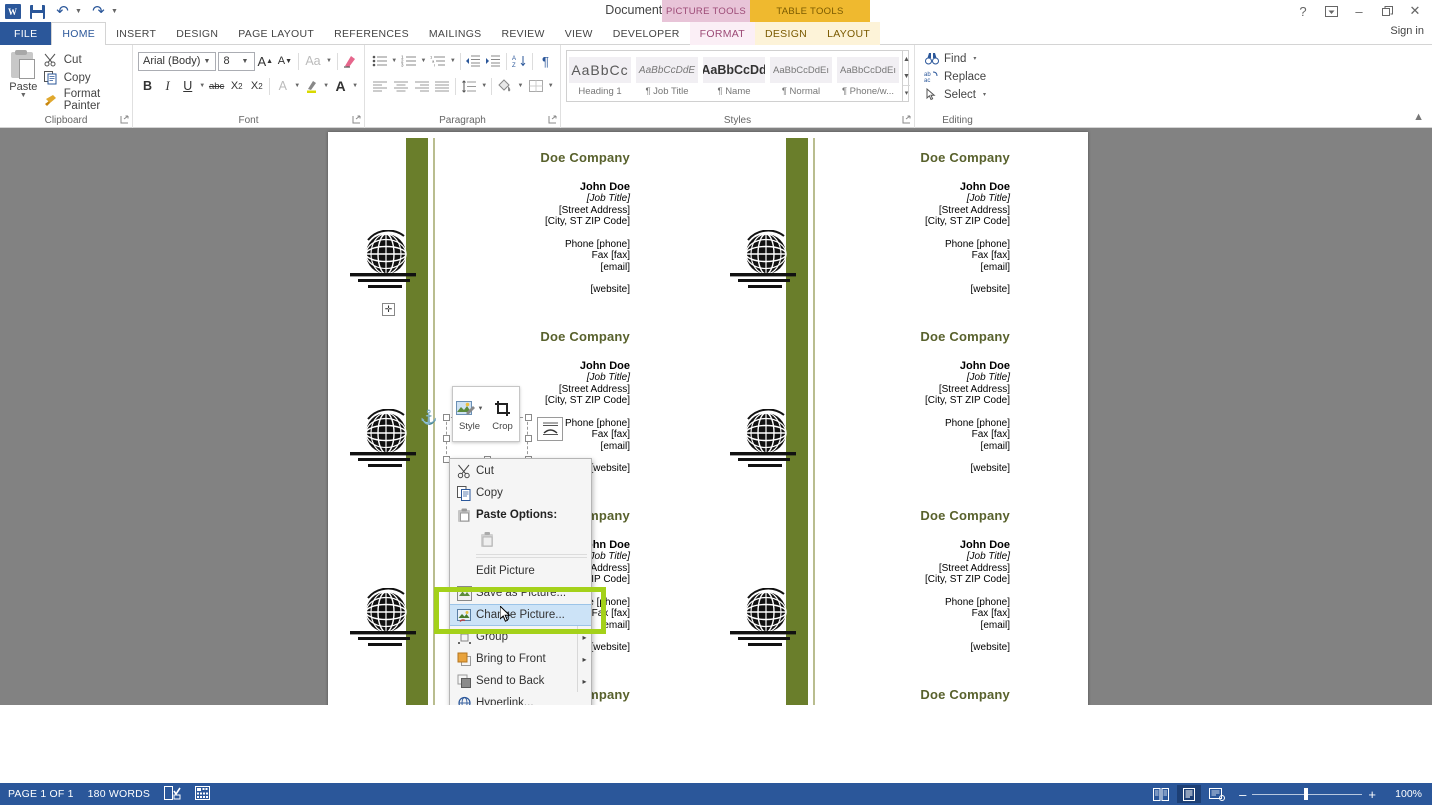  What do you see at coordinates (455, 33) in the screenshot?
I see `ribbon-tab-mailings-6: MAILINGS` at bounding box center [455, 33].